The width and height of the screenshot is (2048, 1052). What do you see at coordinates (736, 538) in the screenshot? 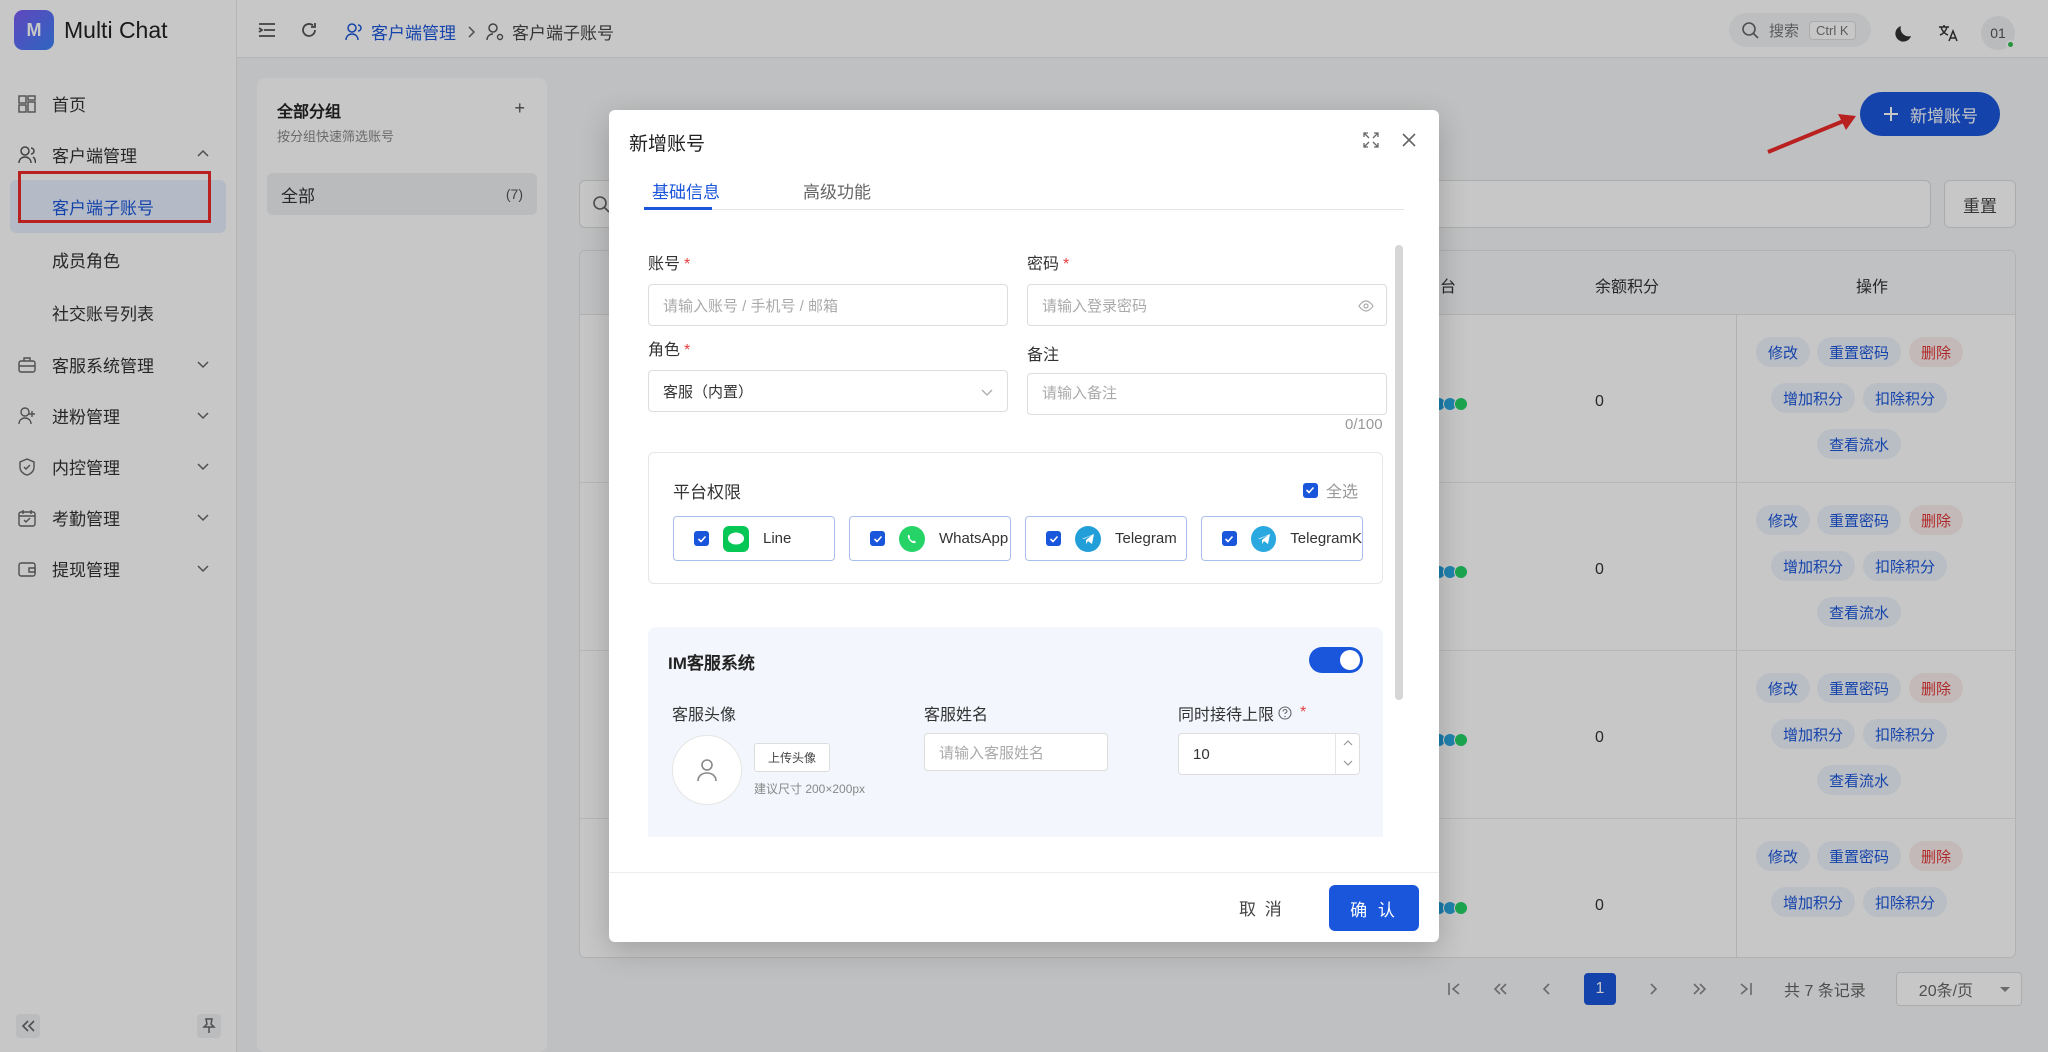
I see `line-icon` at bounding box center [736, 538].